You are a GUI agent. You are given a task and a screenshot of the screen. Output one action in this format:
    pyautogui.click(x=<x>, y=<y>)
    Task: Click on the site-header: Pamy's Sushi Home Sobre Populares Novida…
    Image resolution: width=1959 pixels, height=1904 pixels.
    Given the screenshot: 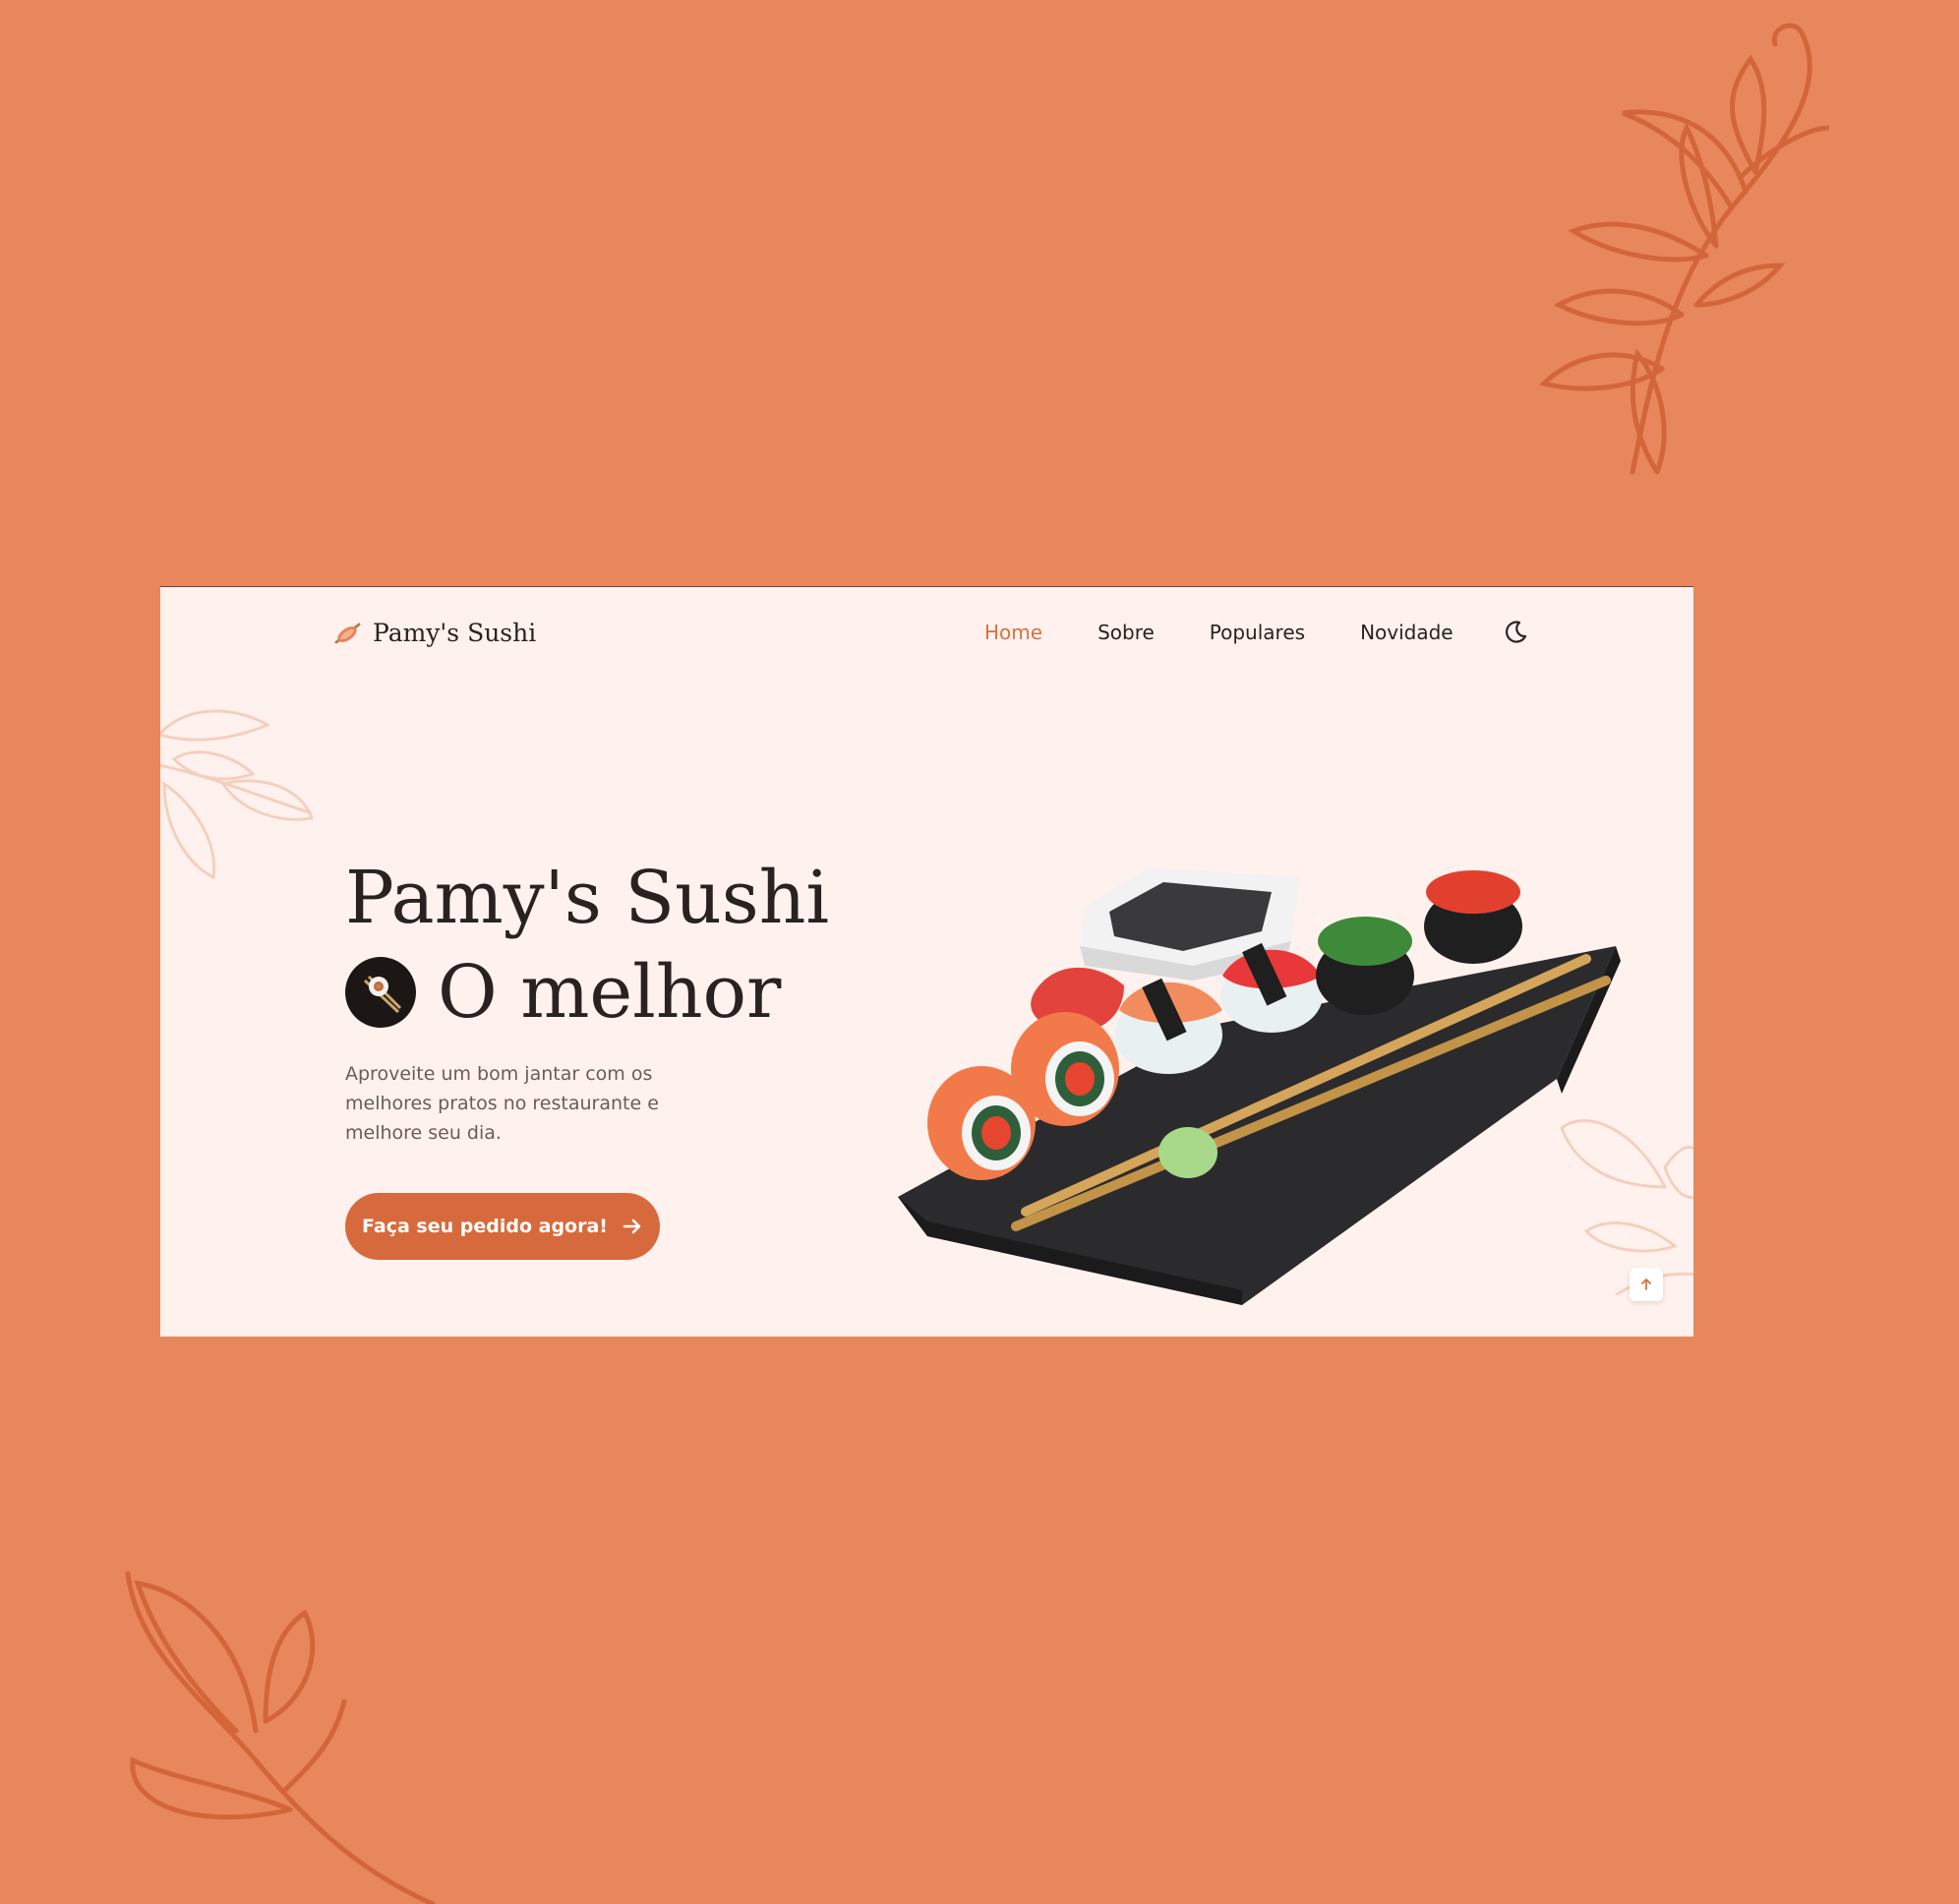 What is the action you would take?
    pyautogui.click(x=926, y=636)
    